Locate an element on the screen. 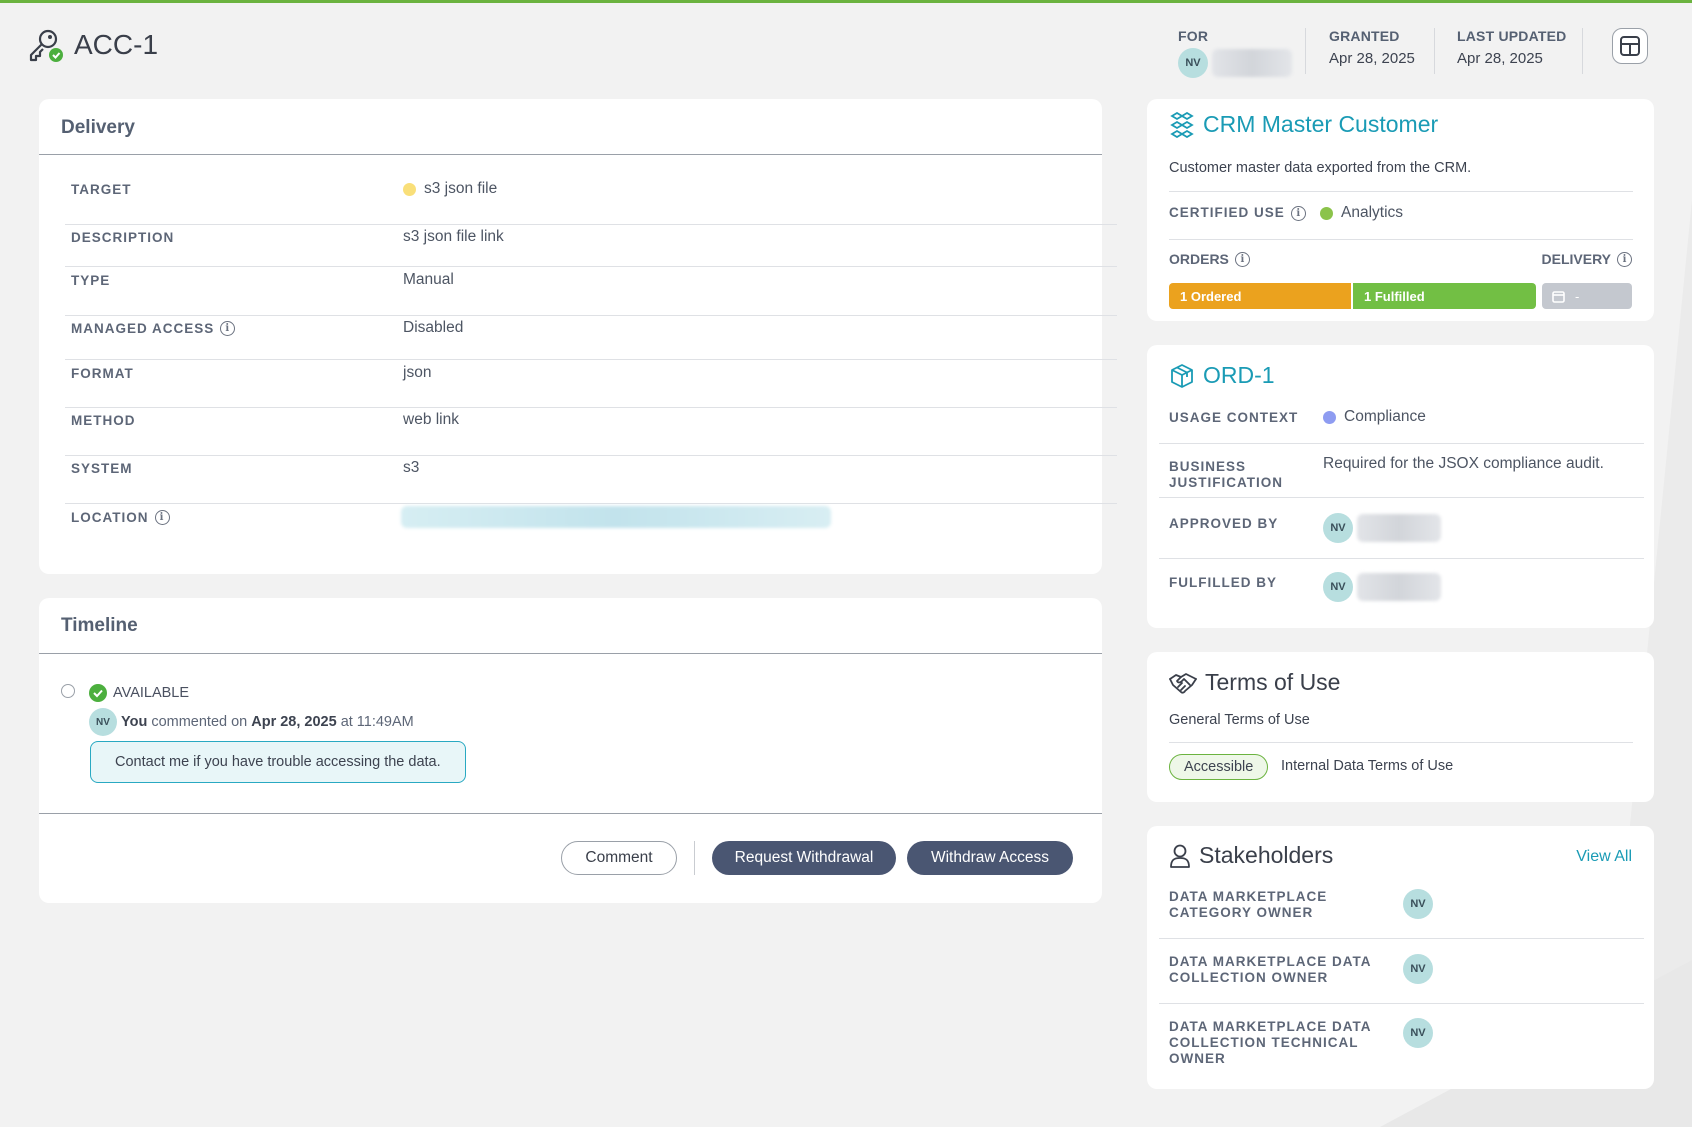 The height and width of the screenshot is (1127, 1692). certified-use-label: CERTIFIED USE is located at coordinates (1227, 212).